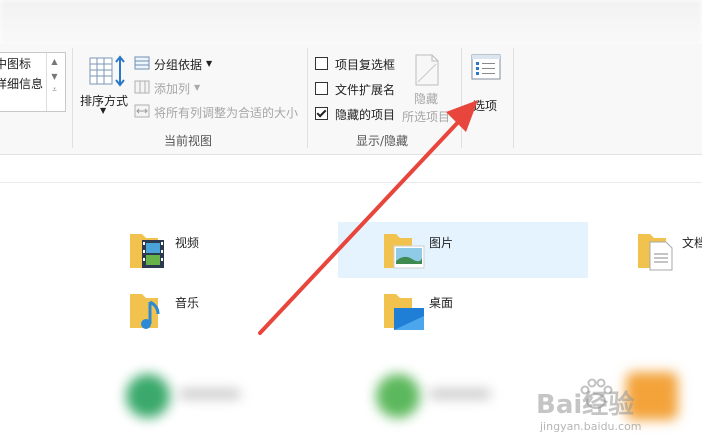  I want to click on file-extensions-checkbox, so click(321, 88).